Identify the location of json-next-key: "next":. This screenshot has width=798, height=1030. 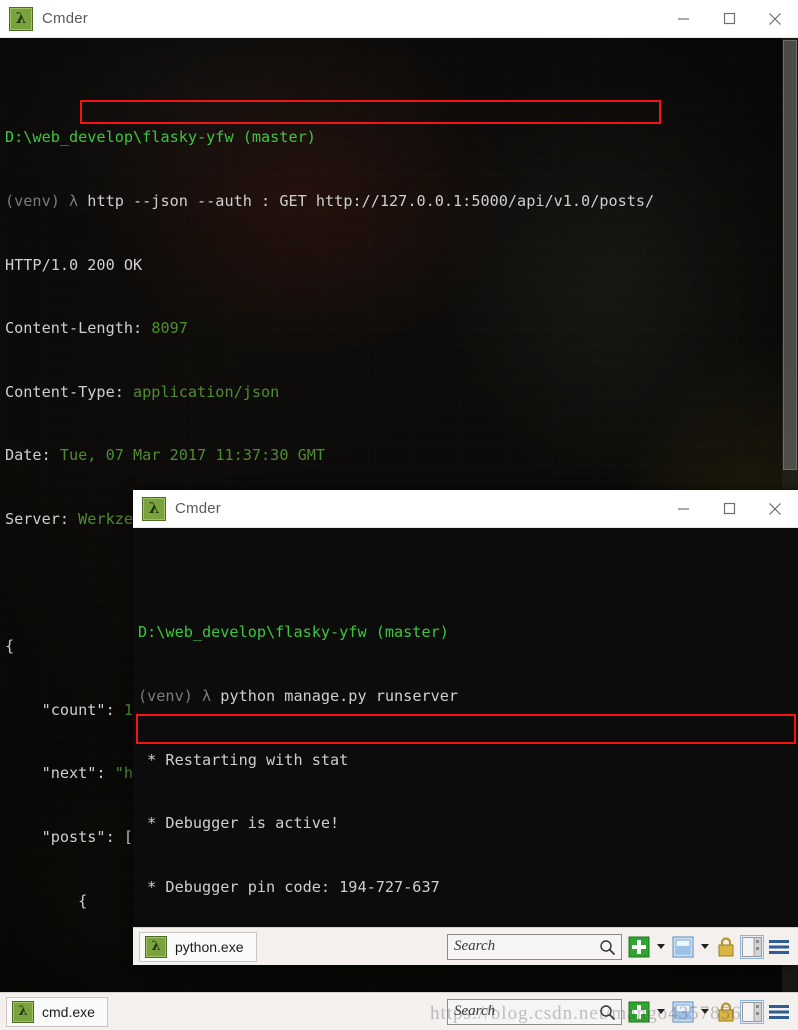
(60, 773).